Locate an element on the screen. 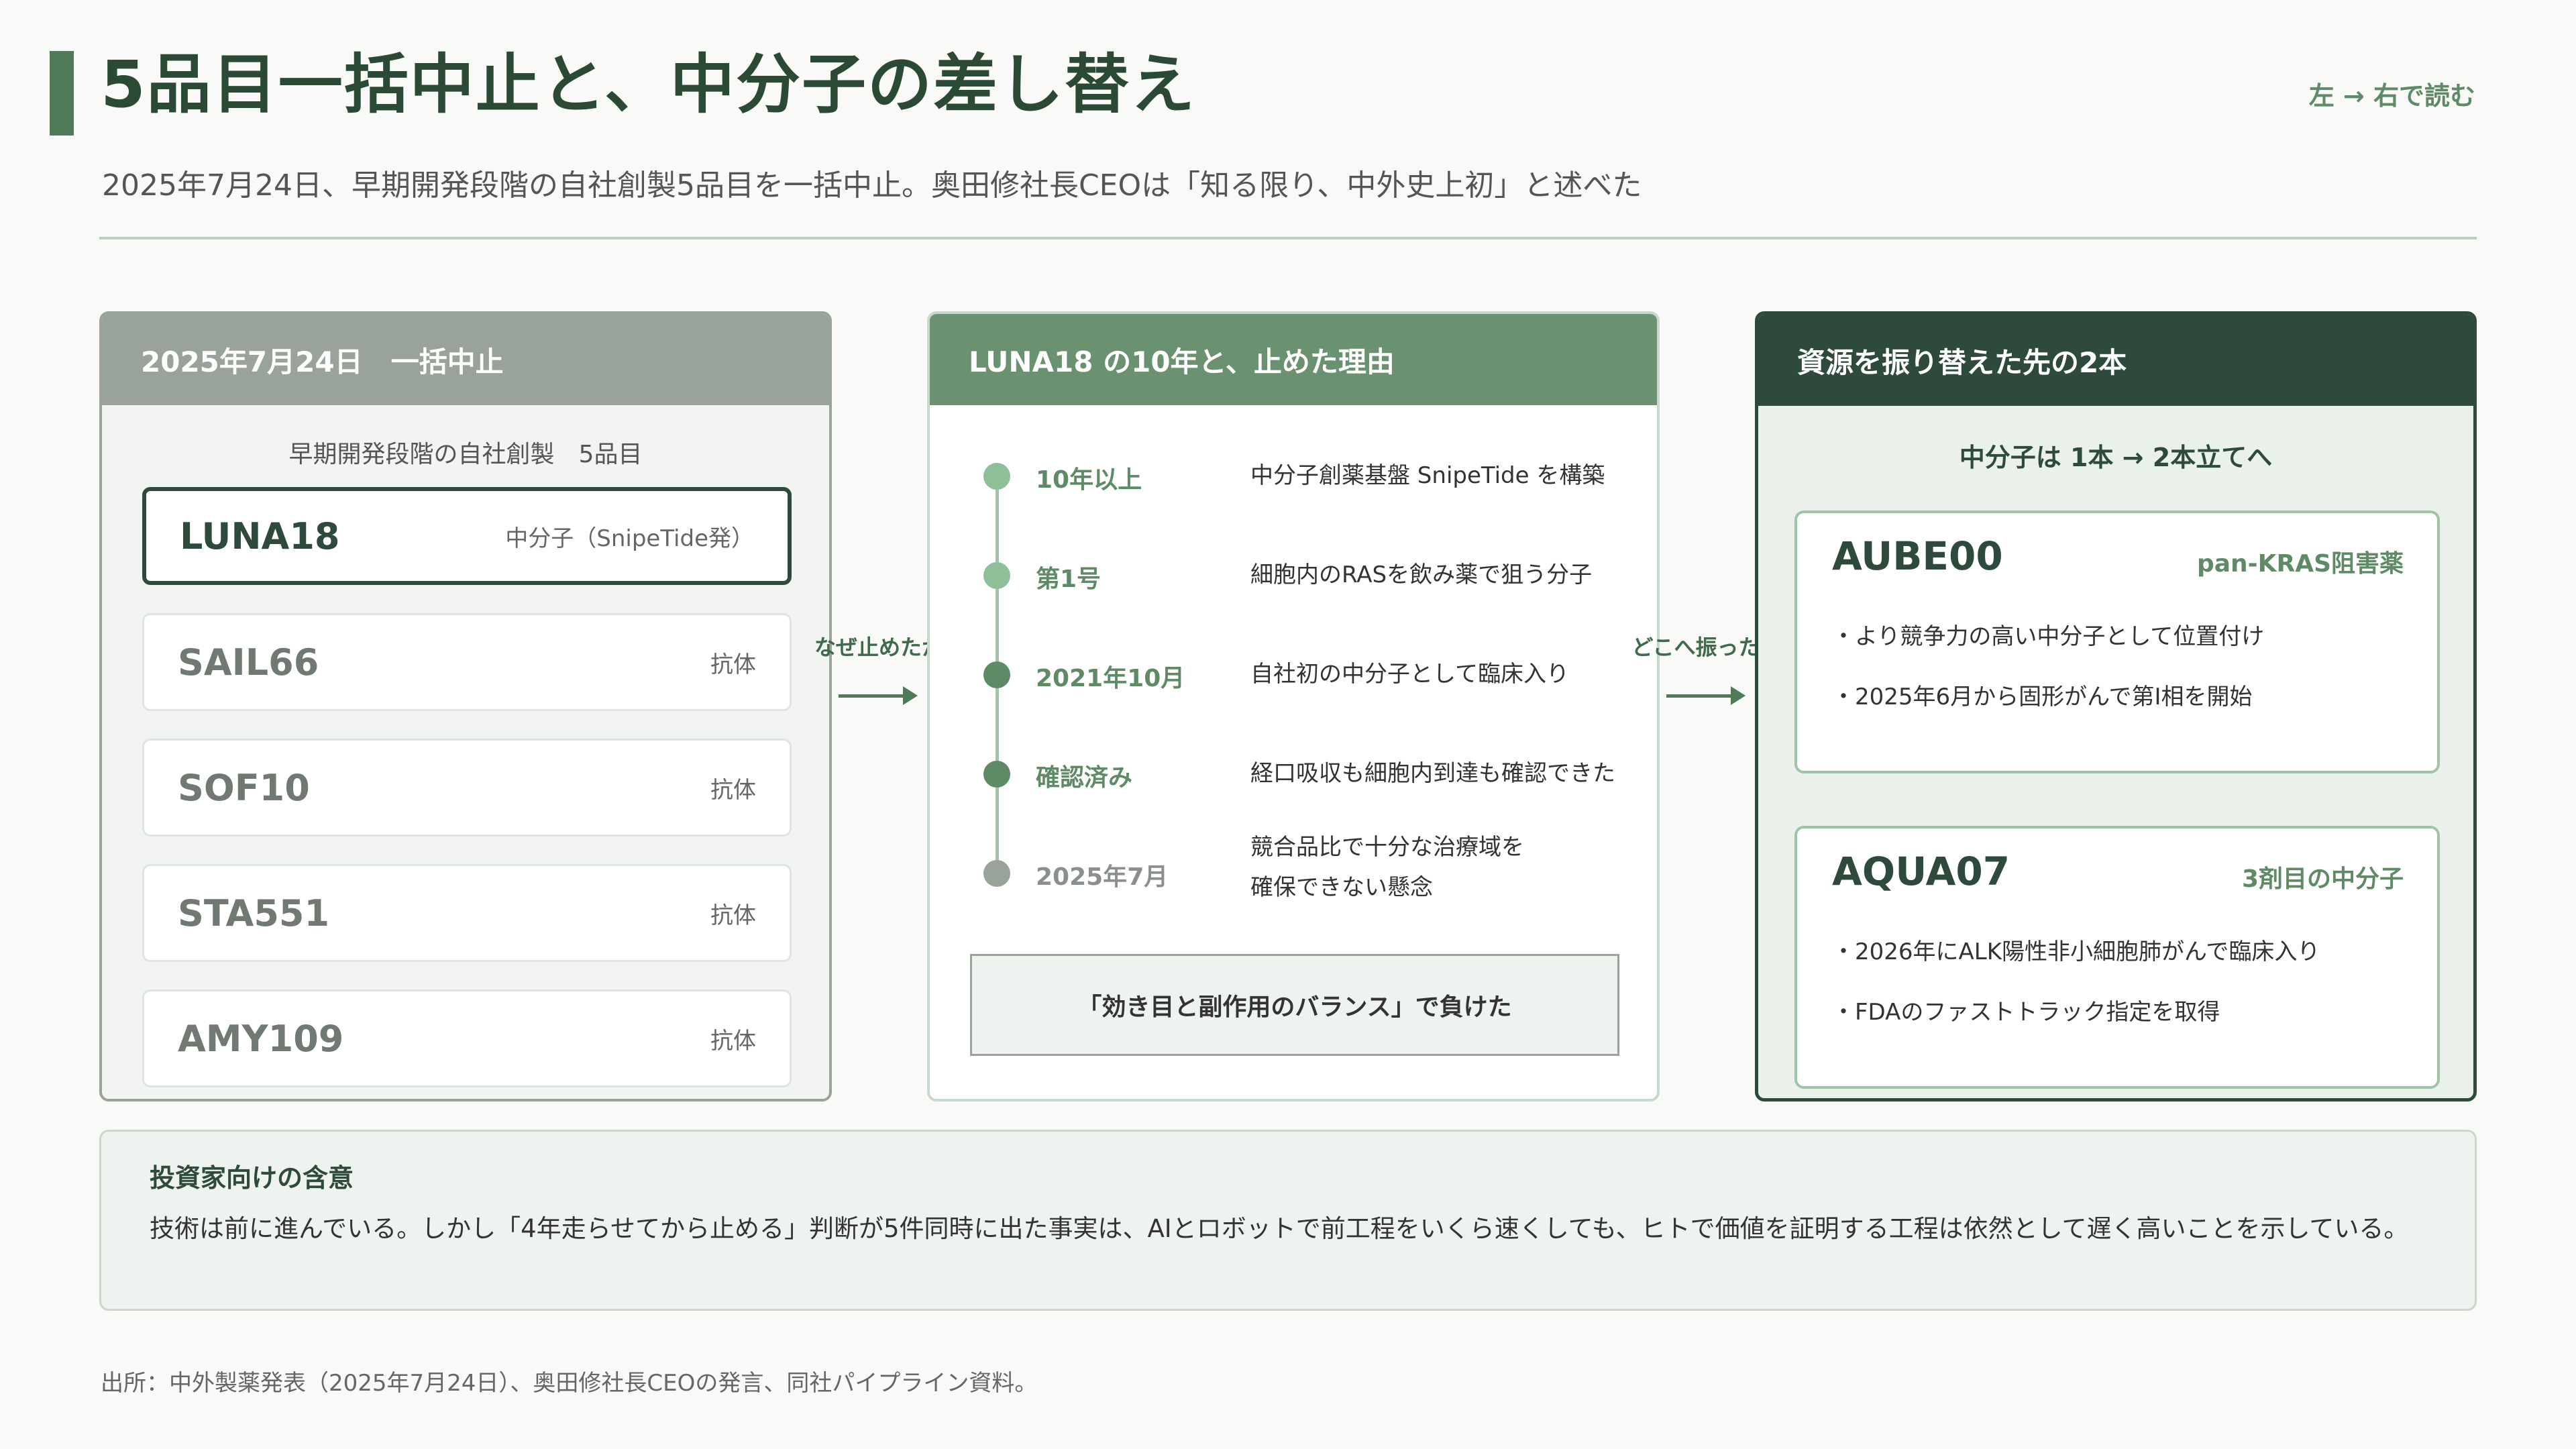  timeline-text: 中分子創薬基盤 SnipeTide を構築 is located at coordinates (1427, 475).